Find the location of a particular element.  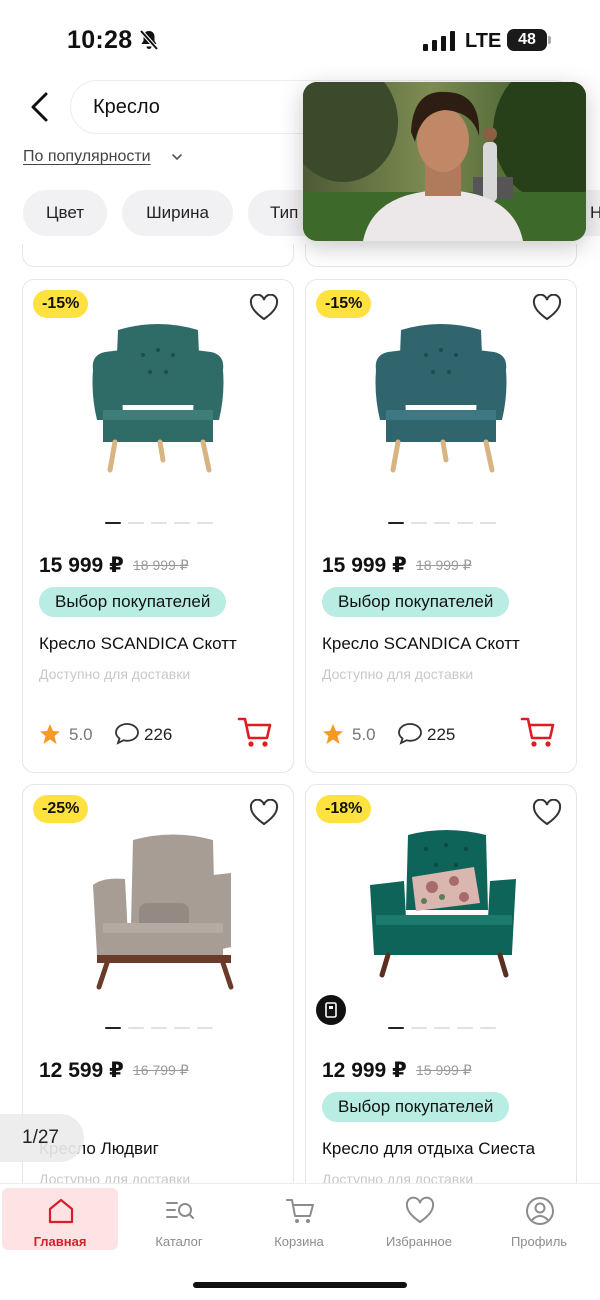

home-icon is located at coordinates (61, 1211).